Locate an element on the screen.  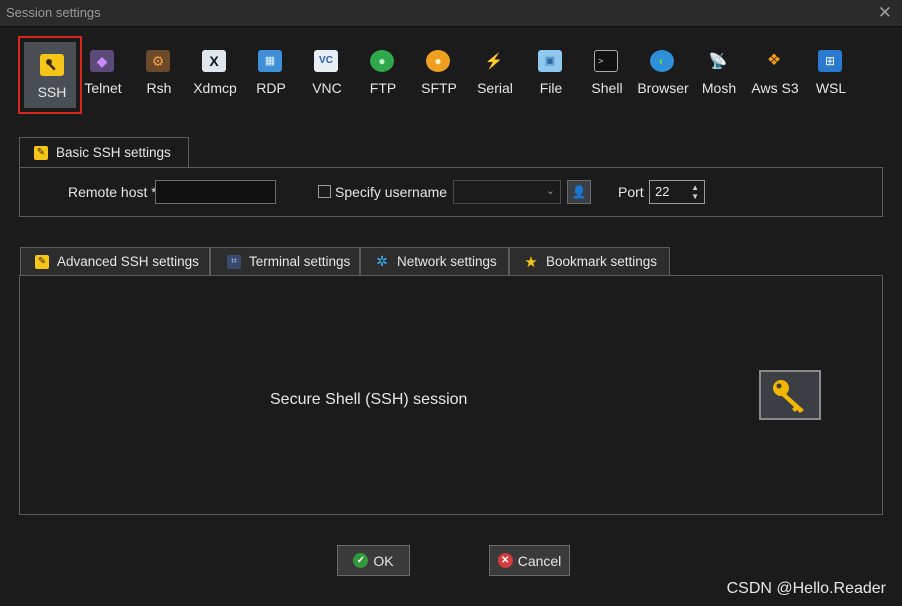
protocol-rdp: ▦ RDP is located at coordinates (271, 74).